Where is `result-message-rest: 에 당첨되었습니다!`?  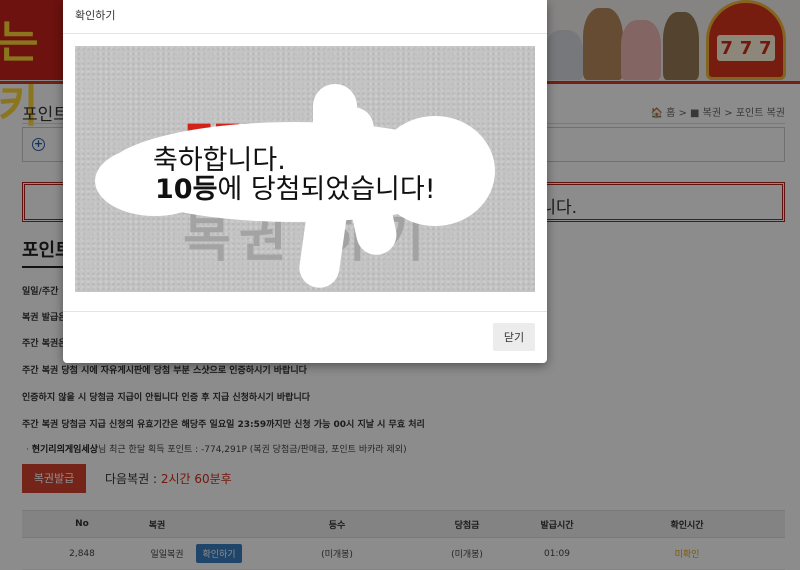 result-message-rest: 에 당첨되었습니다! is located at coordinates (326, 189).